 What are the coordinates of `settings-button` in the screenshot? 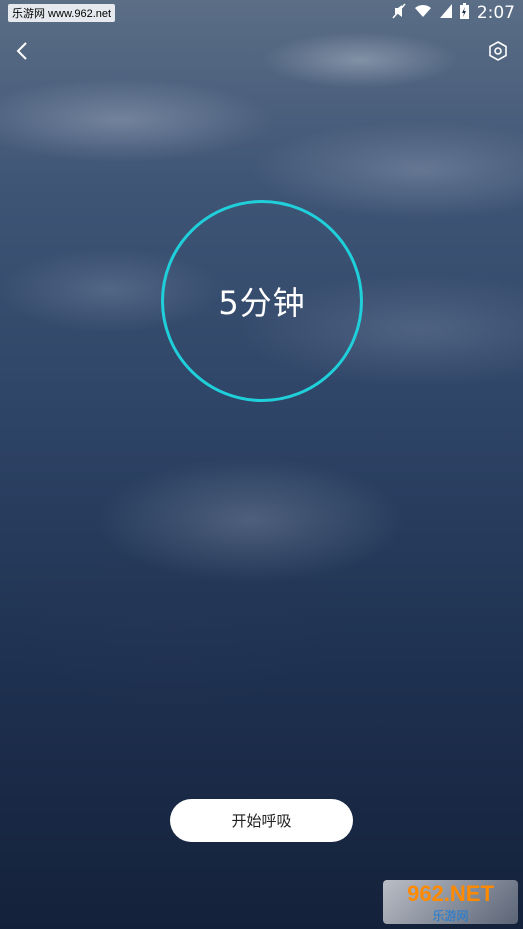 It's located at (498, 53).